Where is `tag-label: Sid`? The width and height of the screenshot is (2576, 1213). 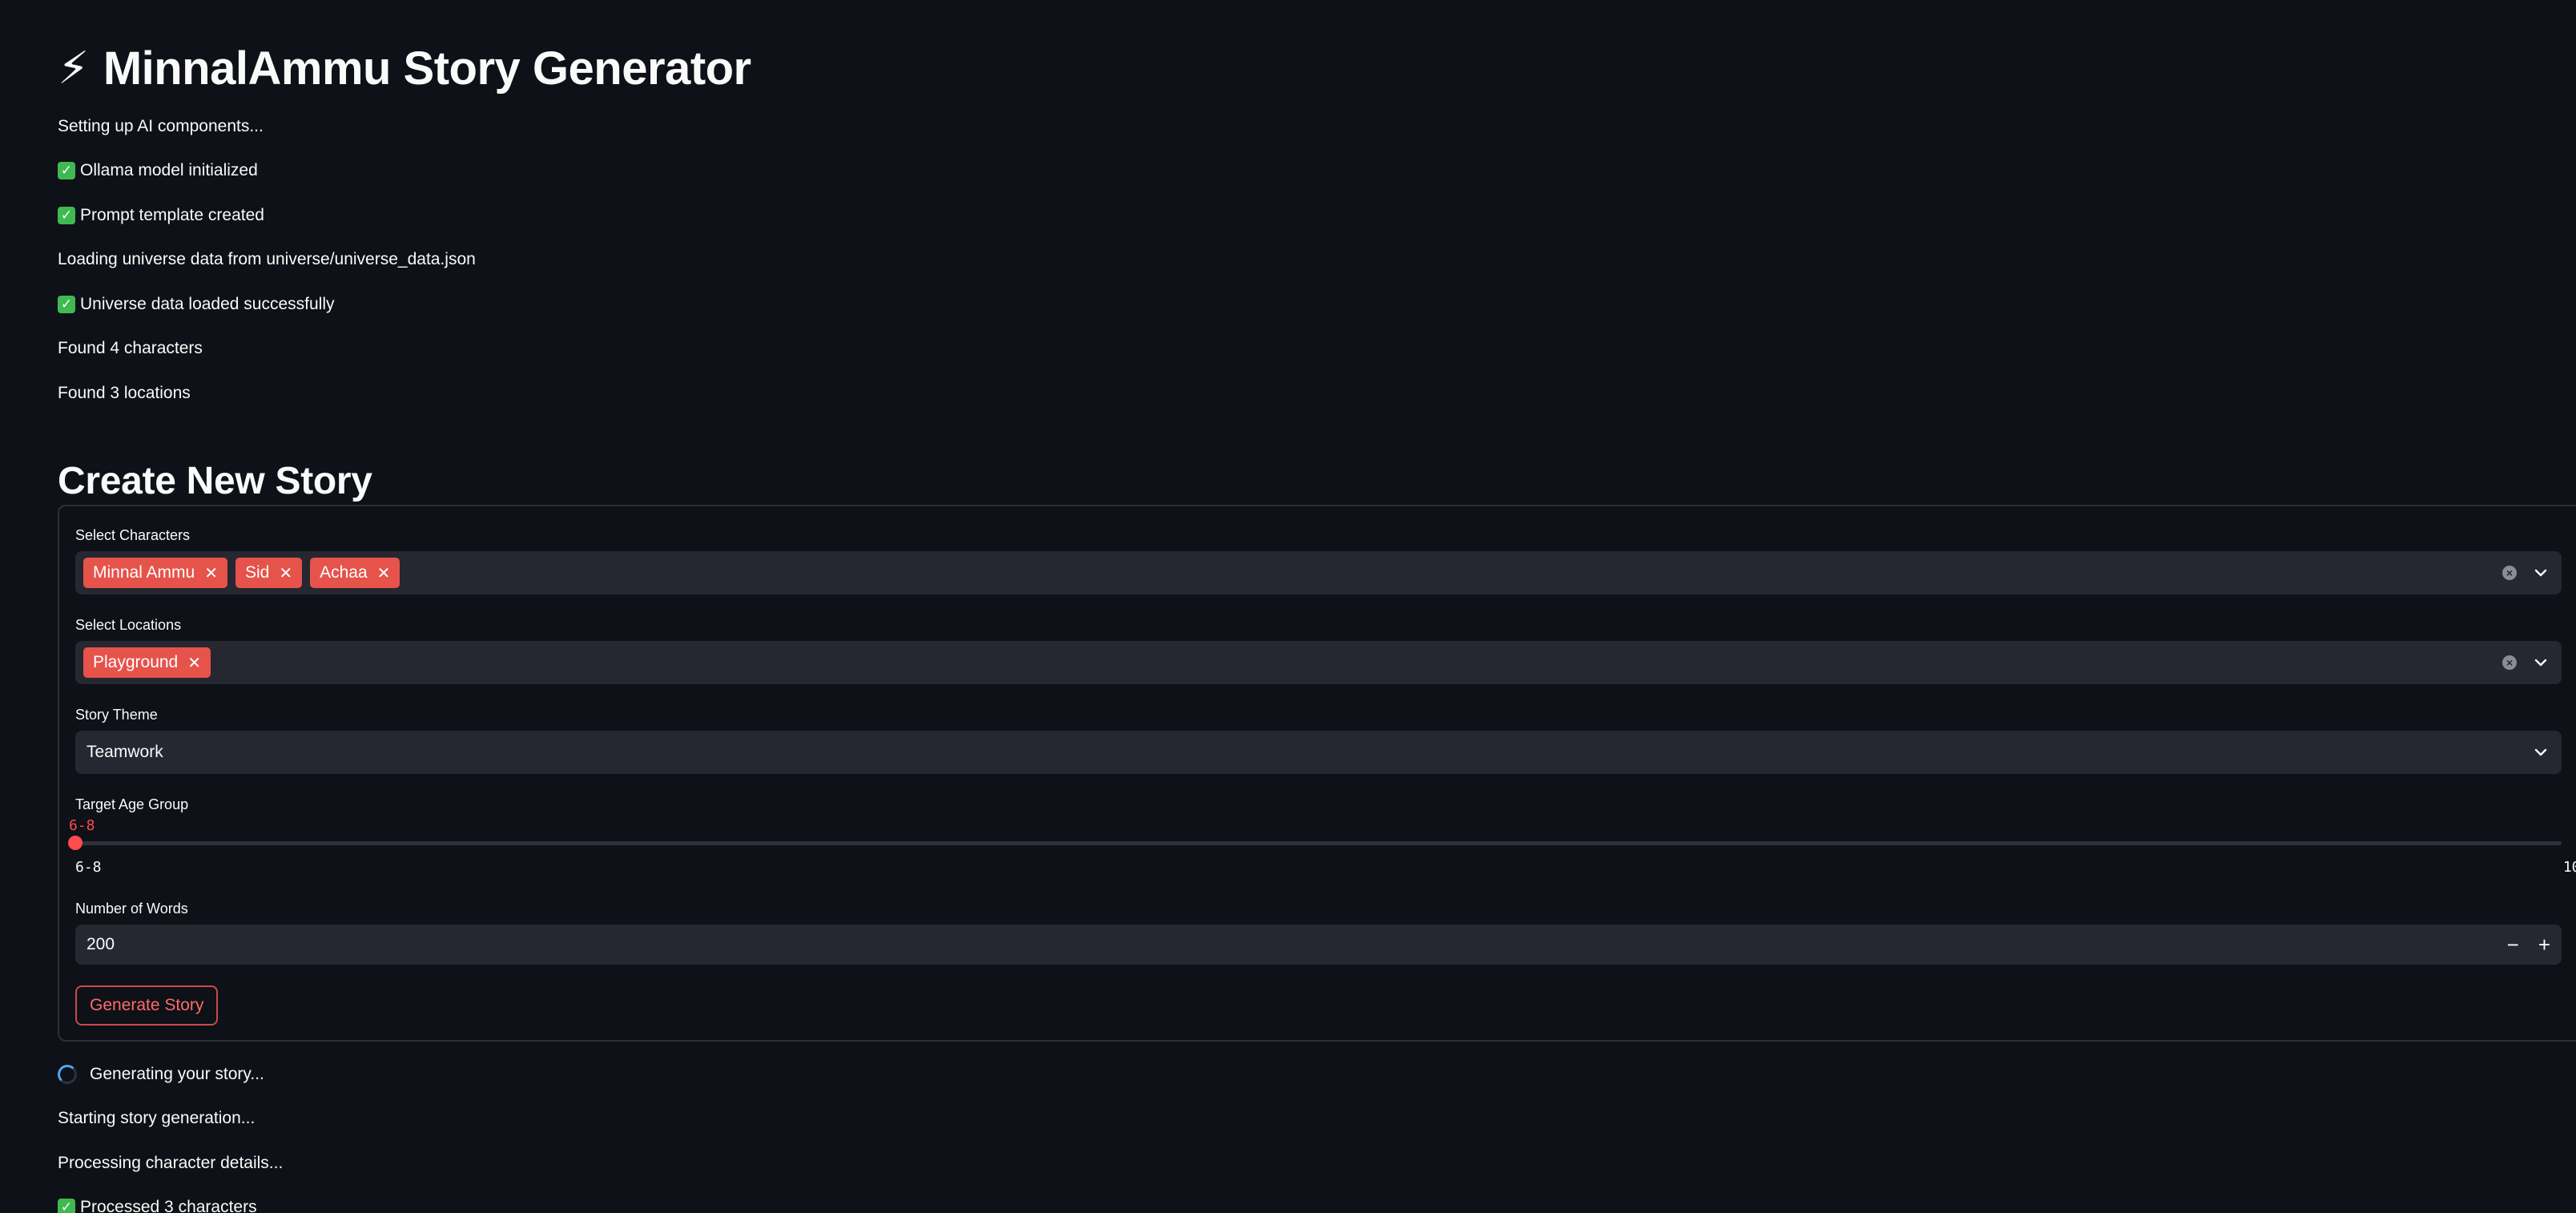 tag-label: Sid is located at coordinates (257, 572).